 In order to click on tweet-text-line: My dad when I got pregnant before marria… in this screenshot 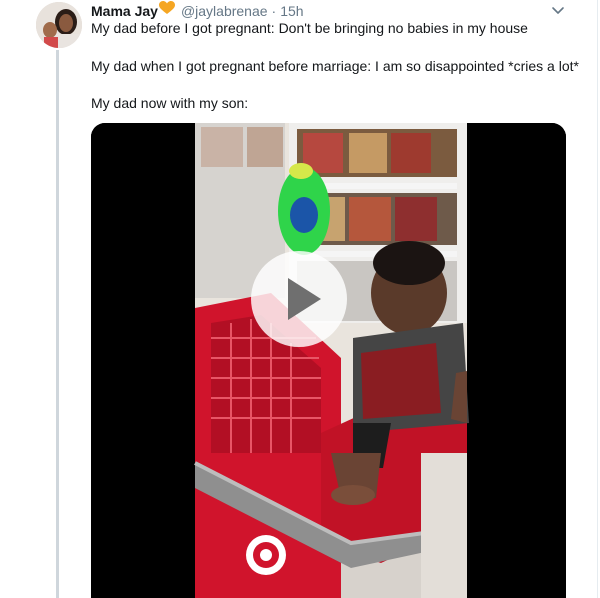, I will do `click(335, 66)`.